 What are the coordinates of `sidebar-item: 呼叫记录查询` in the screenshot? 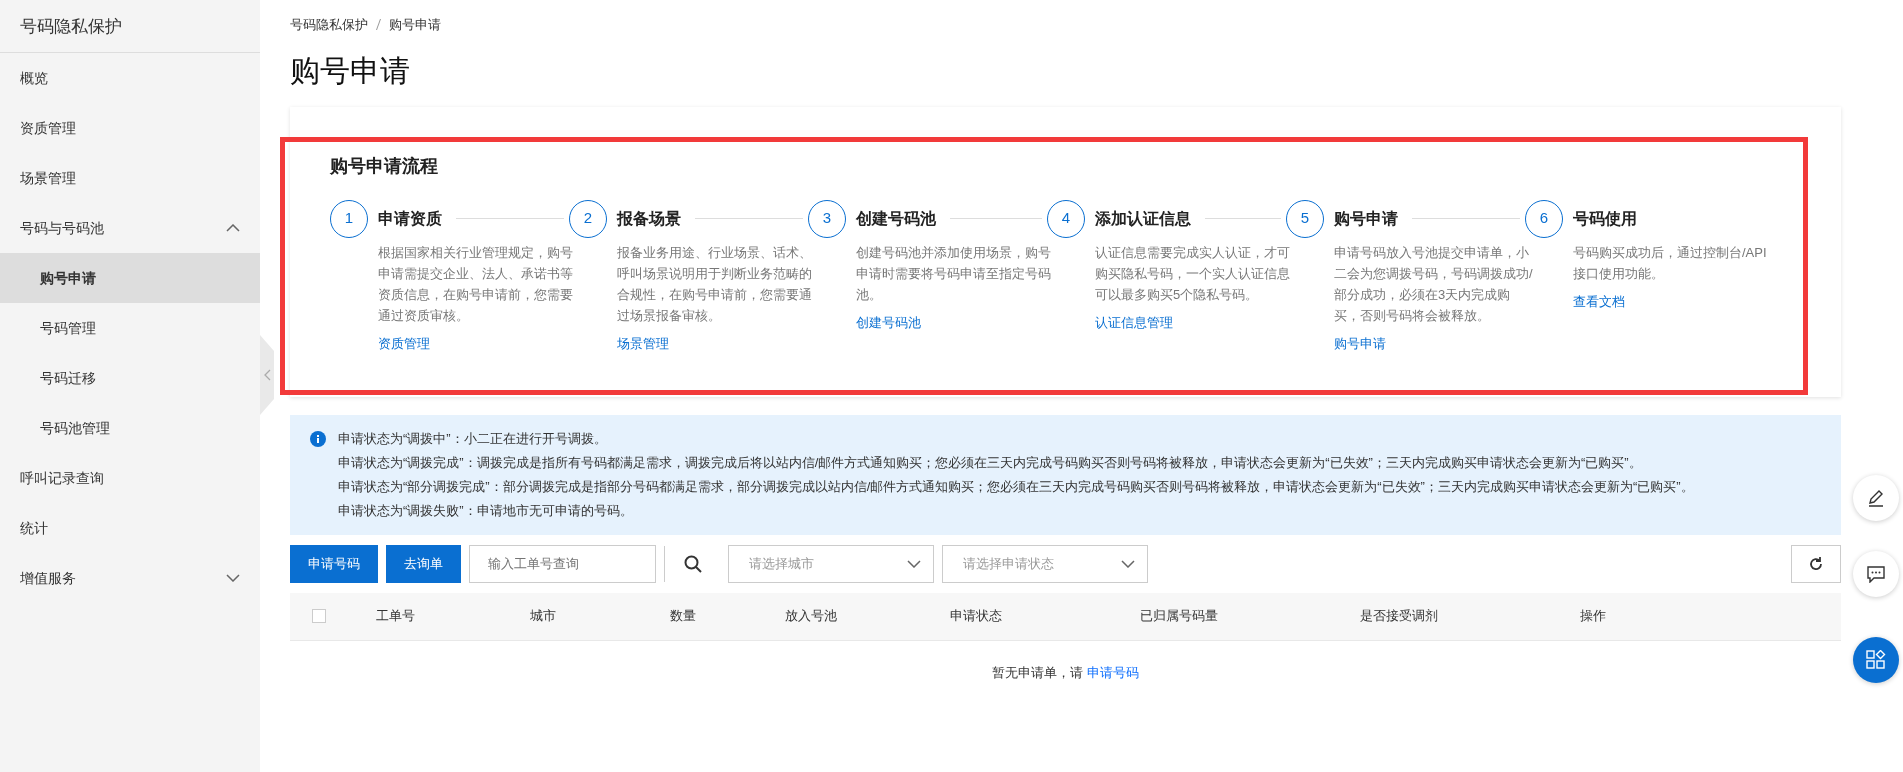 It's located at (130, 478).